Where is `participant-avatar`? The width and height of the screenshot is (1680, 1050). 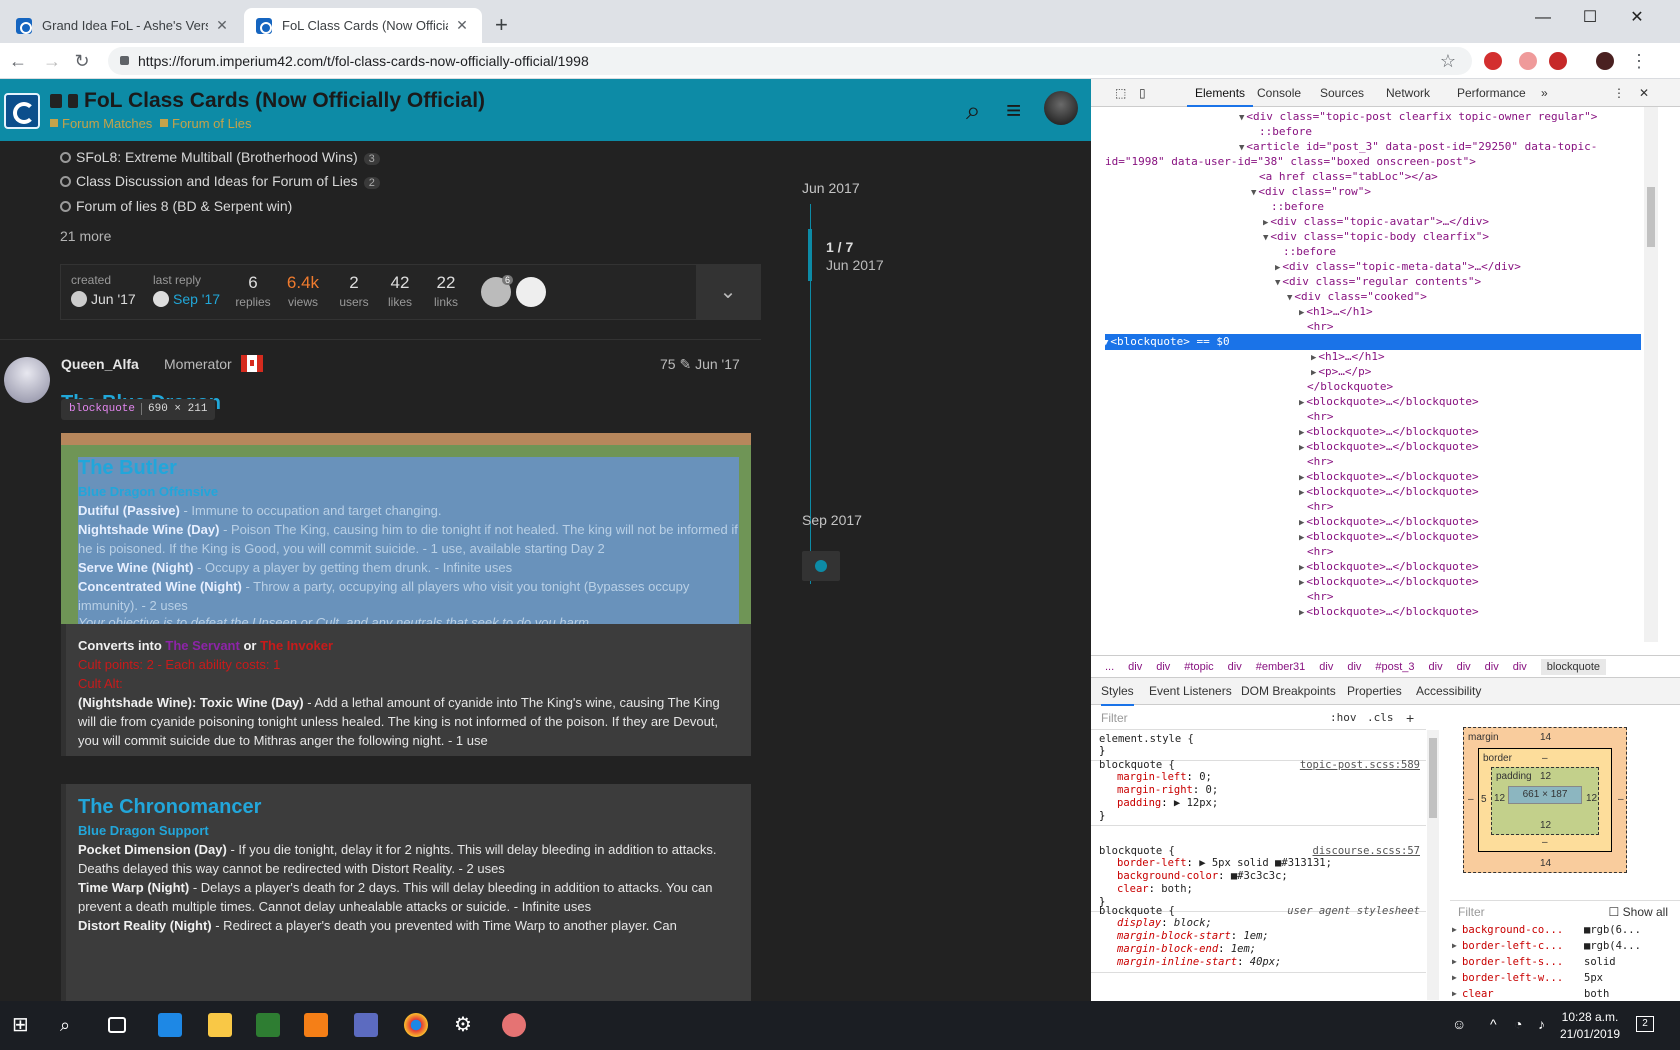
participant-avatar is located at coordinates (531, 292).